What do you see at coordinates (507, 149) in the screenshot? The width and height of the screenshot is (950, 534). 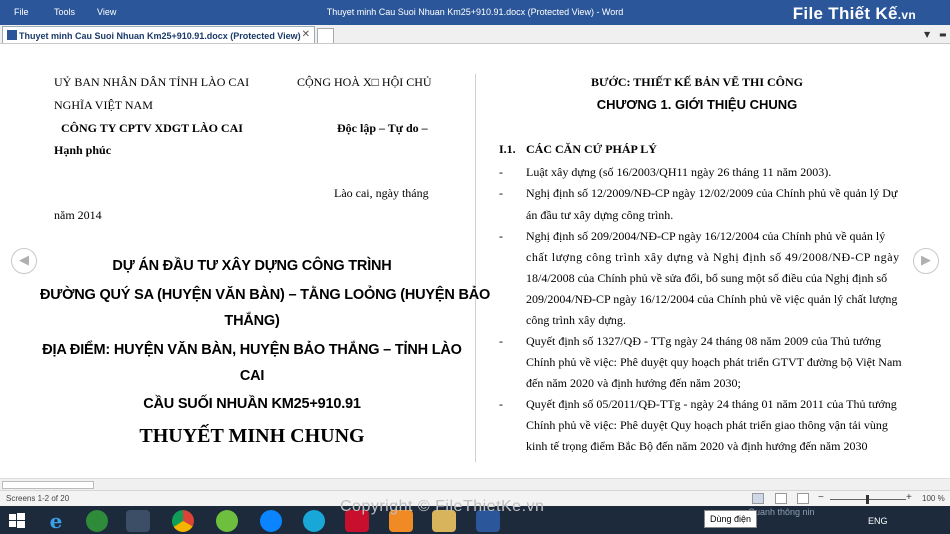 I see `section-number: I.1.` at bounding box center [507, 149].